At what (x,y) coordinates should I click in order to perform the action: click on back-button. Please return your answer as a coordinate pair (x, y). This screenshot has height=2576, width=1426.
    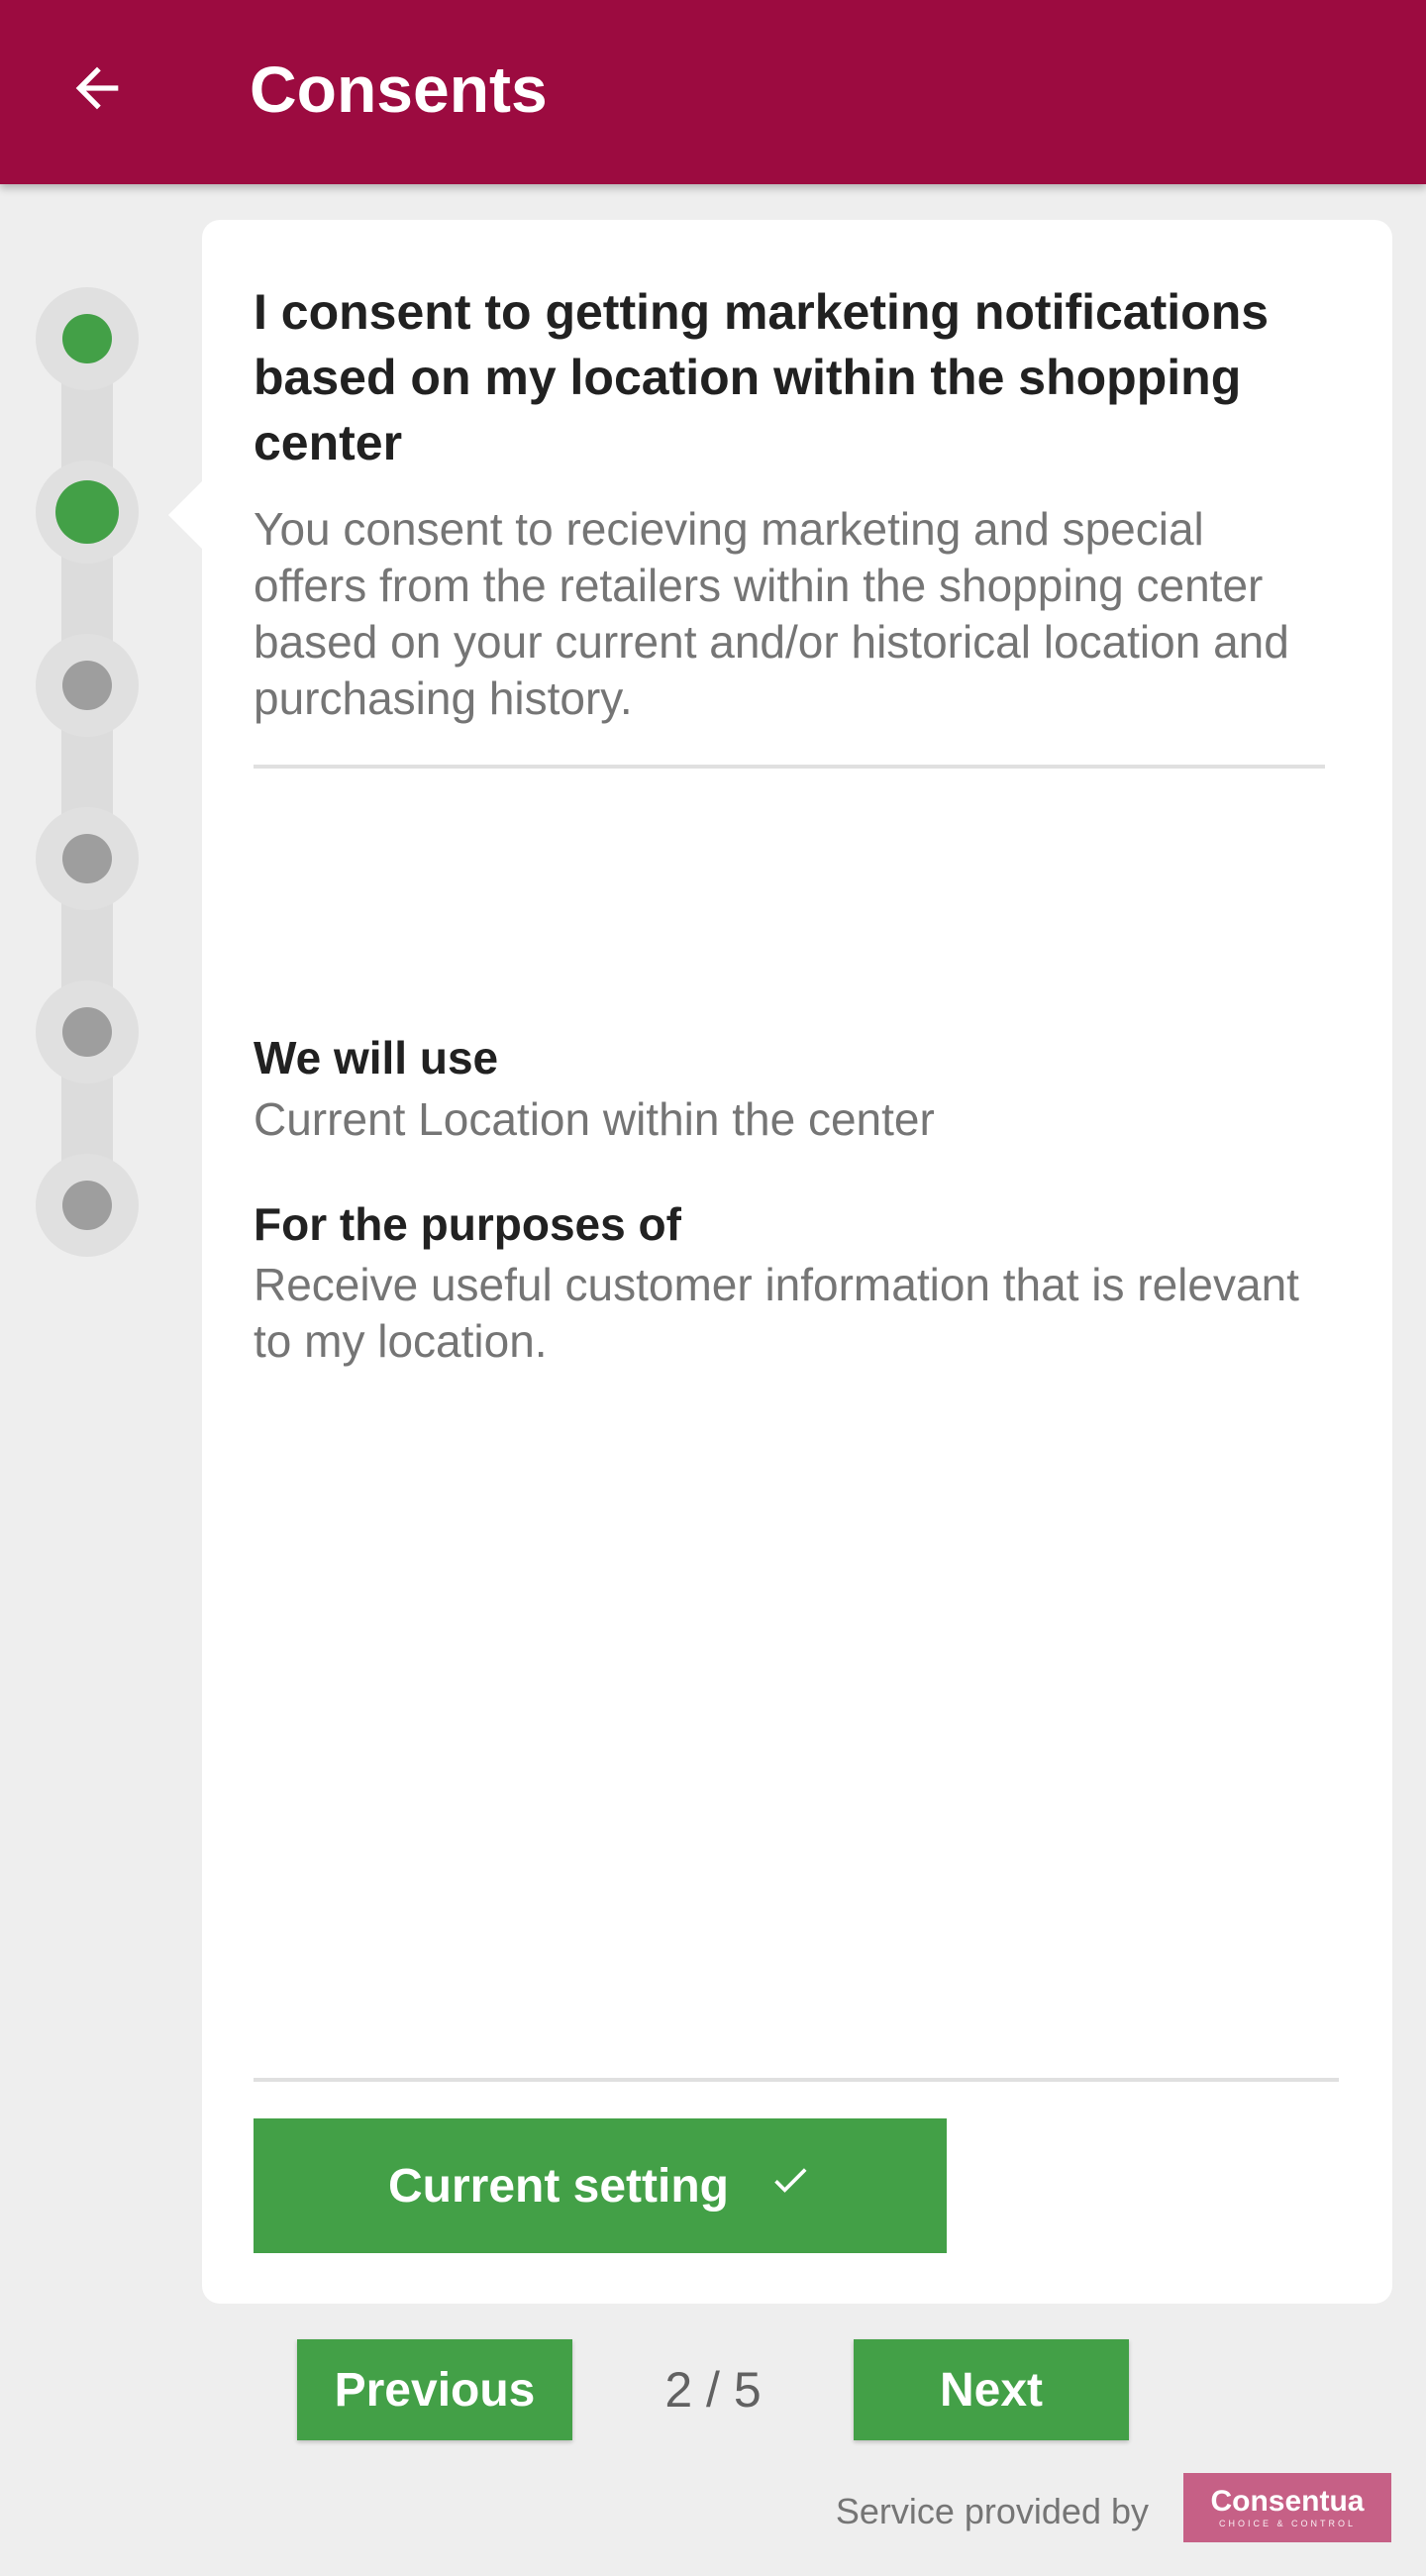
    Looking at the image, I should click on (97, 89).